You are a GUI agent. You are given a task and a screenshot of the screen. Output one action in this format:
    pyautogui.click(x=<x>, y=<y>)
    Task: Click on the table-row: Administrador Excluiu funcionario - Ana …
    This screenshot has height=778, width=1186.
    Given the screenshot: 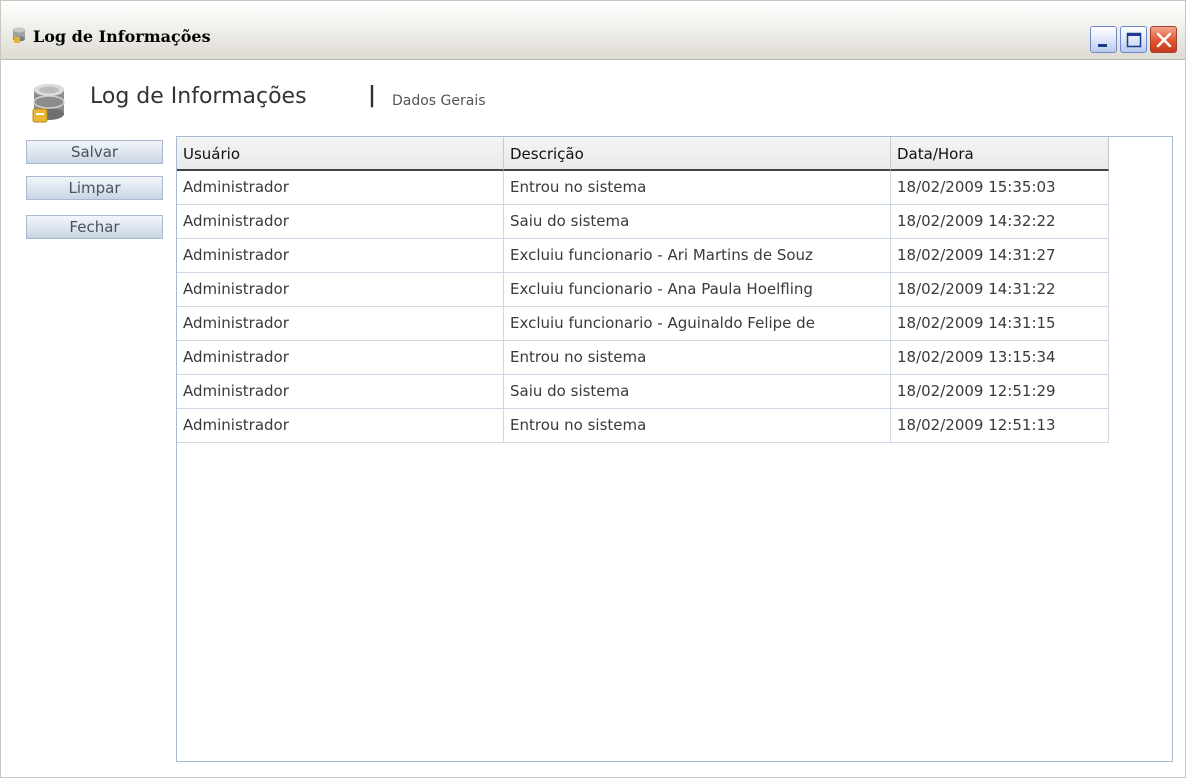 What is the action you would take?
    pyautogui.click(x=643, y=290)
    